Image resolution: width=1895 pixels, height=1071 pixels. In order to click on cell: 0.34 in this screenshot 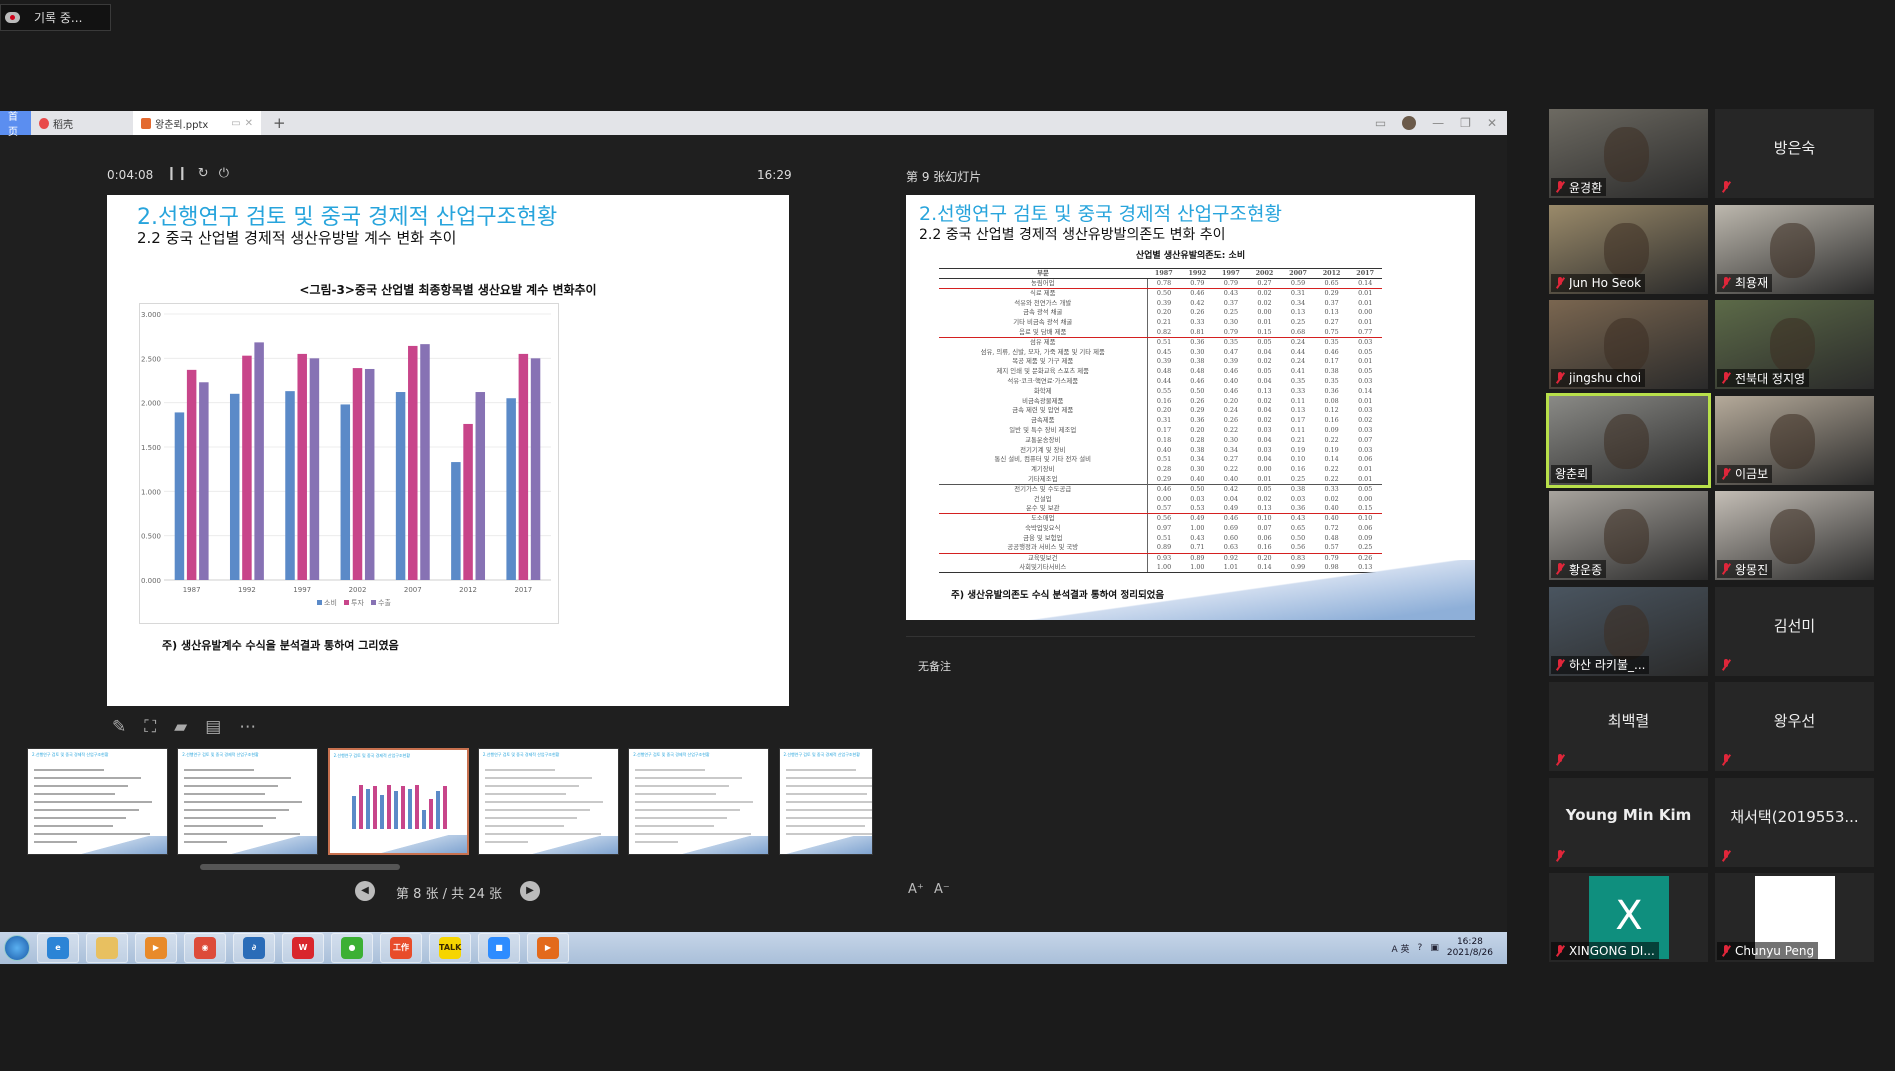, I will do `click(1298, 302)`.